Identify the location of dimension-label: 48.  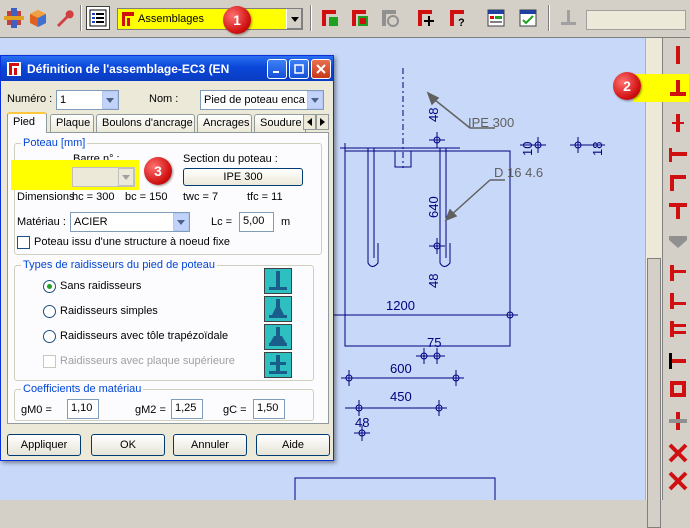
(433, 280).